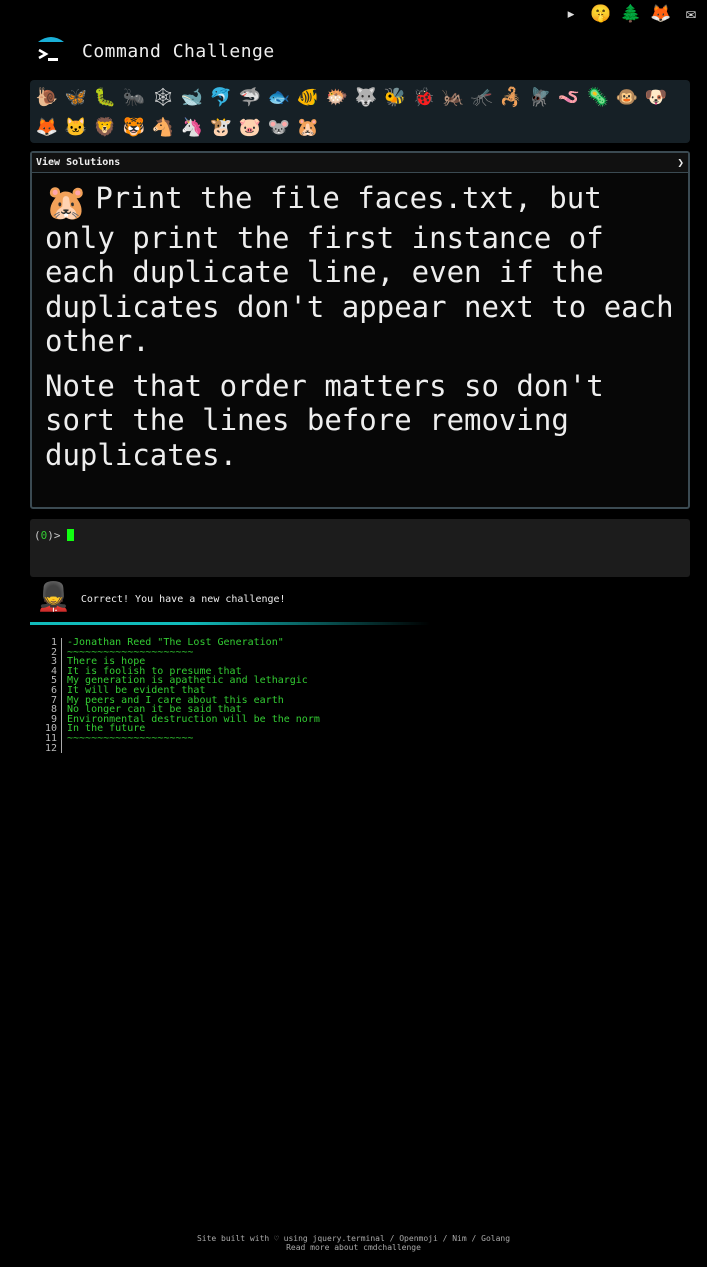 This screenshot has width=707, height=1267. Describe the element at coordinates (598, 97) in the screenshot. I see `microbe-badge: 🦠` at that location.